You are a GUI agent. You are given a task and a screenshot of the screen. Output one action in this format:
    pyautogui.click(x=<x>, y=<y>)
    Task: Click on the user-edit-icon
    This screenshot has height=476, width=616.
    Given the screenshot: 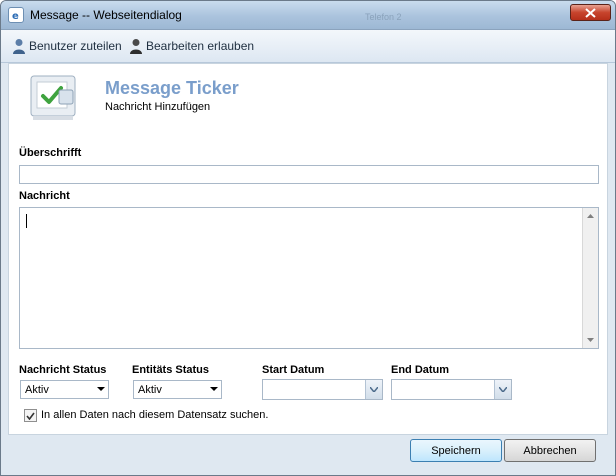 What is the action you would take?
    pyautogui.click(x=136, y=46)
    